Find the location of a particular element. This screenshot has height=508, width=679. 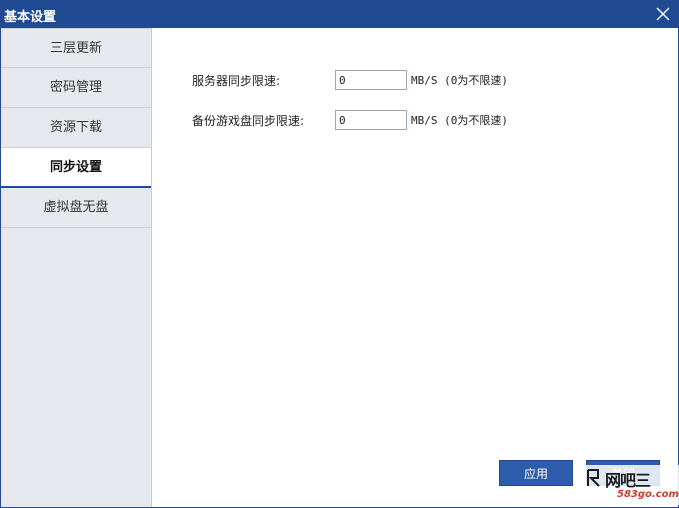

sidebar-item-label: 虚拟盘无盘 is located at coordinates (76, 207).